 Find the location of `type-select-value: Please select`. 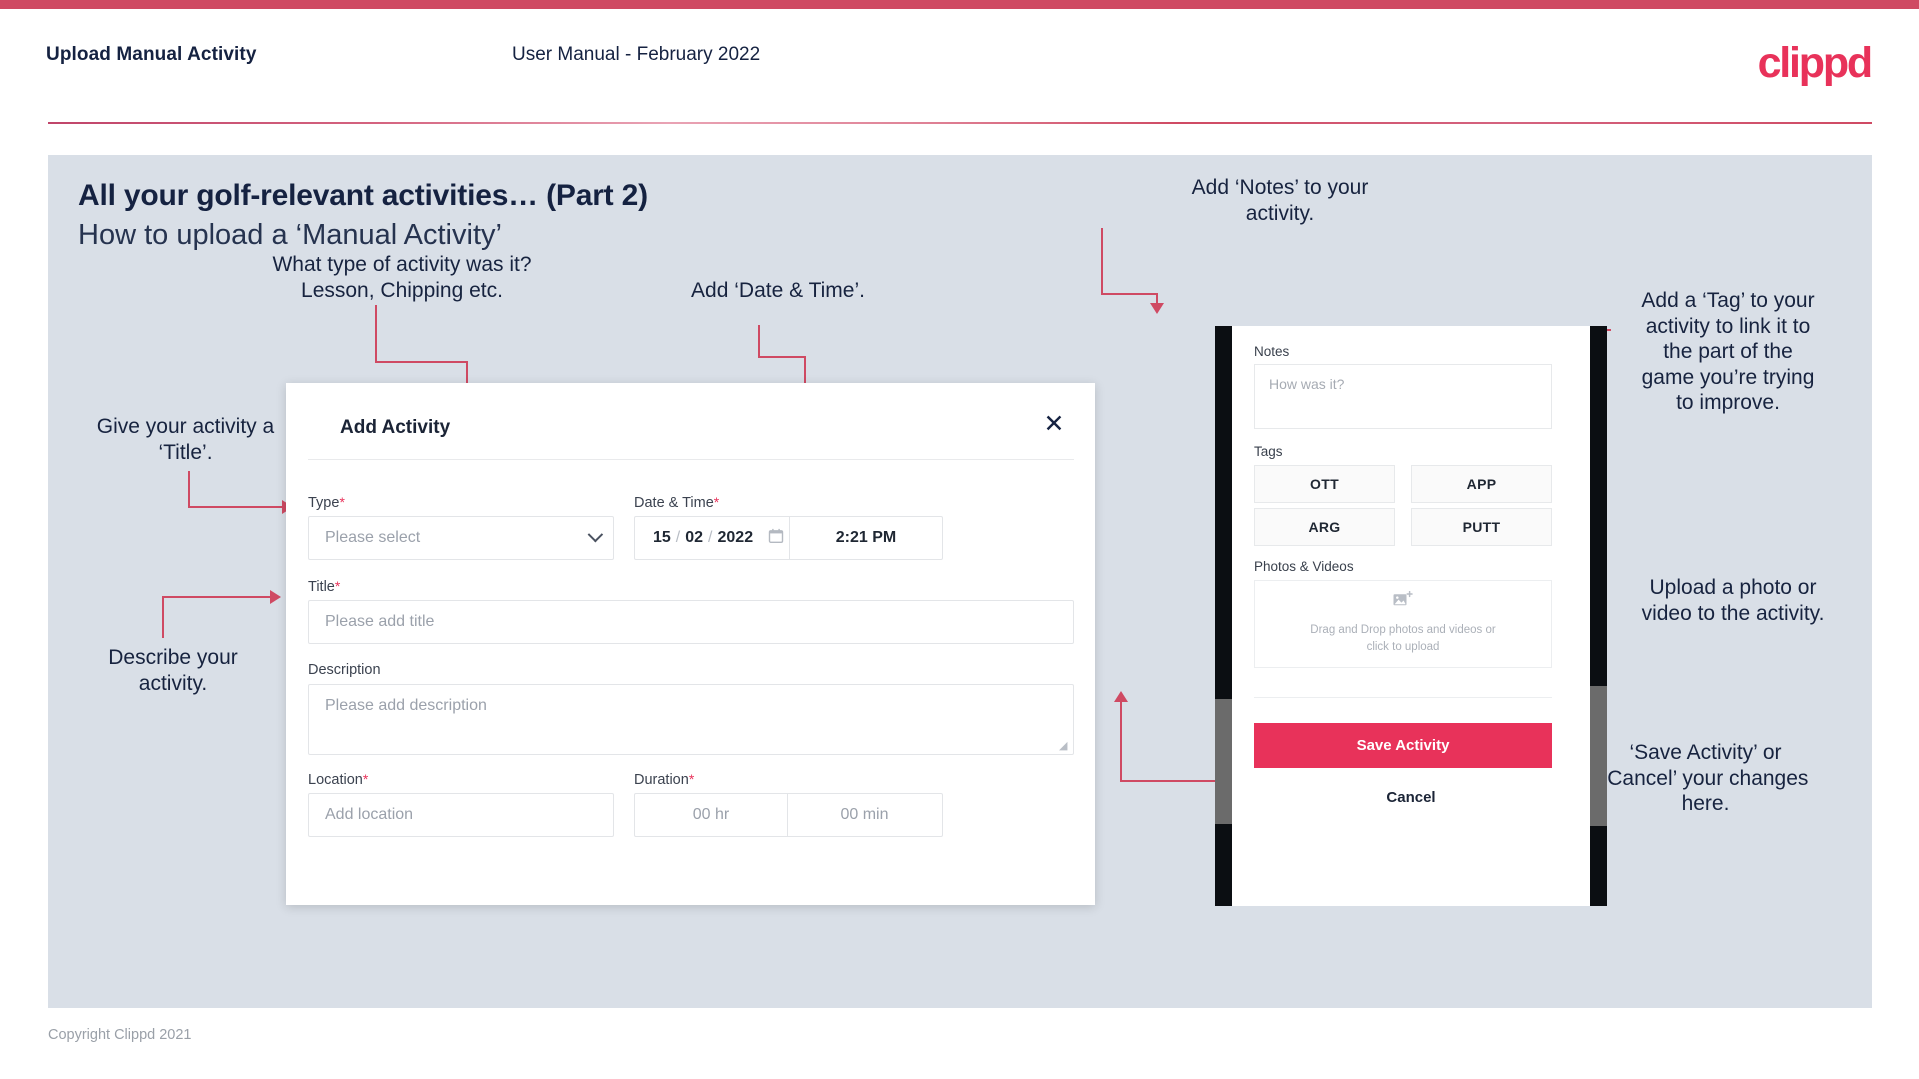

type-select-value: Please select is located at coordinates (373, 537).